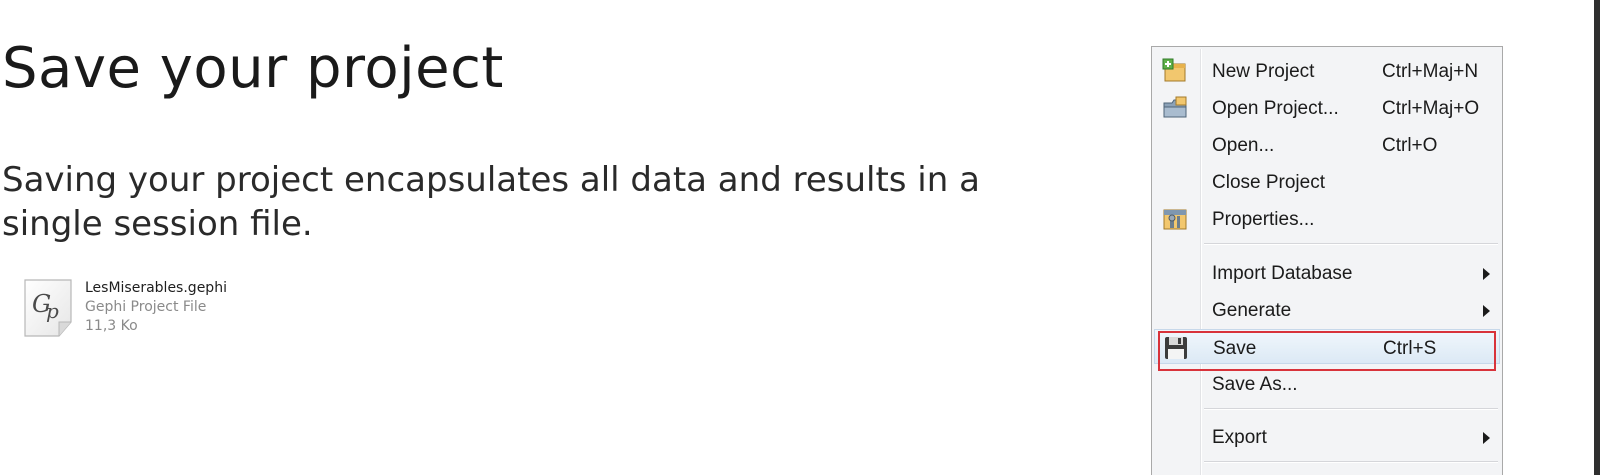  Describe the element at coordinates (253, 68) in the screenshot. I see `page-title: Save your project` at that location.